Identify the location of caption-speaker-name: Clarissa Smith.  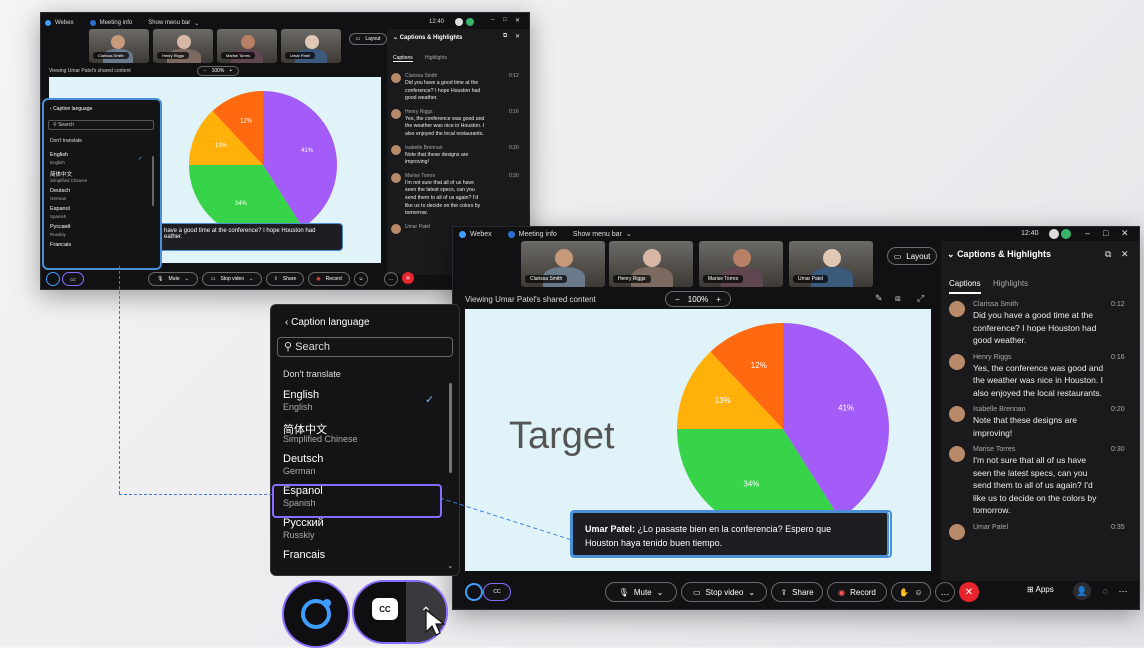
(421, 76).